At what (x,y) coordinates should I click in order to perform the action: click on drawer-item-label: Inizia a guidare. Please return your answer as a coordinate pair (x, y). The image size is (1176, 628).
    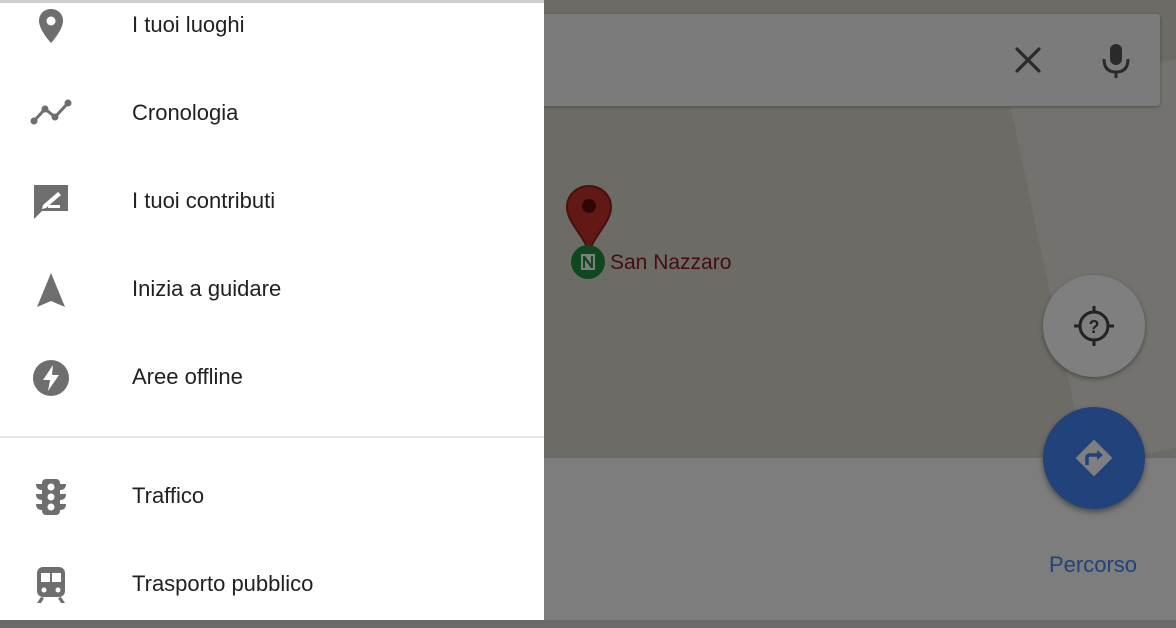
    Looking at the image, I should click on (207, 288).